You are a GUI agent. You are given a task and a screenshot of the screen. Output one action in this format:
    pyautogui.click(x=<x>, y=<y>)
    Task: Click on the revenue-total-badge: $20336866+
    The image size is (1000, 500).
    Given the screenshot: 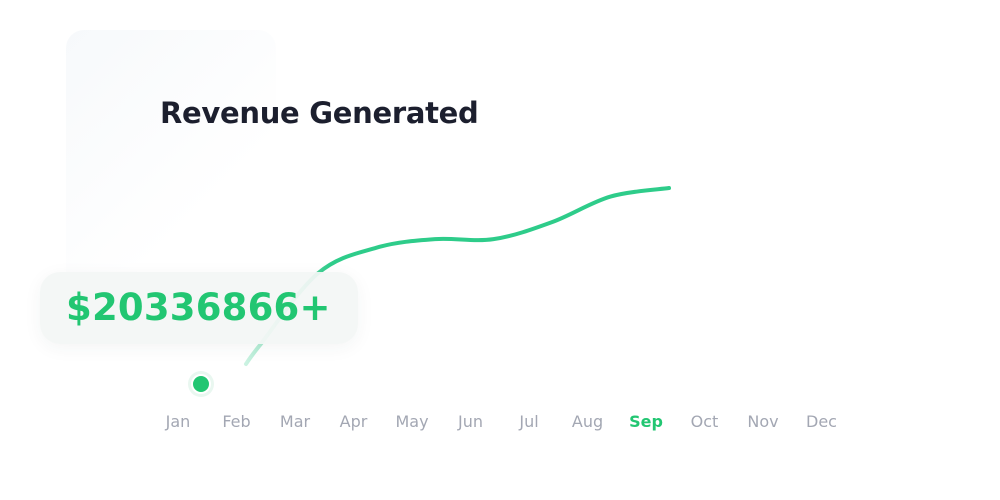 What is the action you would take?
    pyautogui.click(x=199, y=308)
    